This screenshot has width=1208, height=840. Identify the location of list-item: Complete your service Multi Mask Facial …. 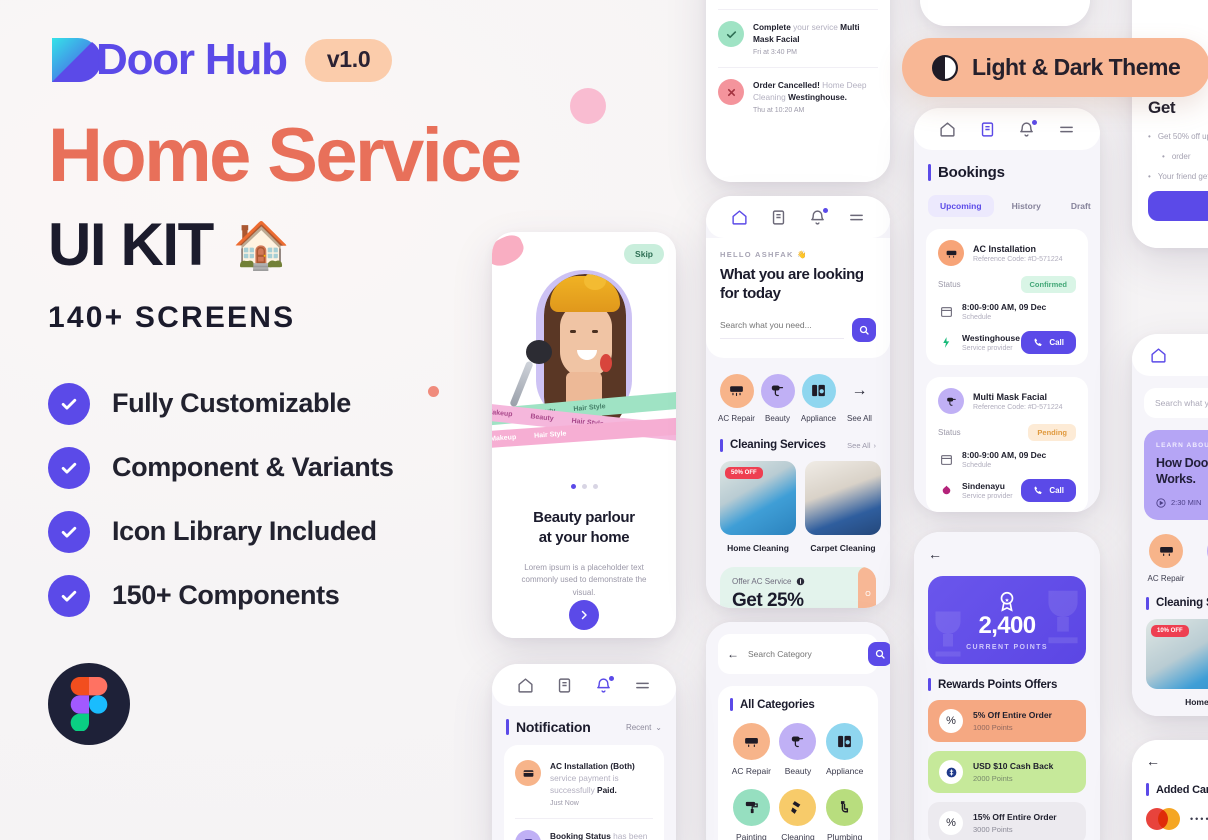
(798, 39).